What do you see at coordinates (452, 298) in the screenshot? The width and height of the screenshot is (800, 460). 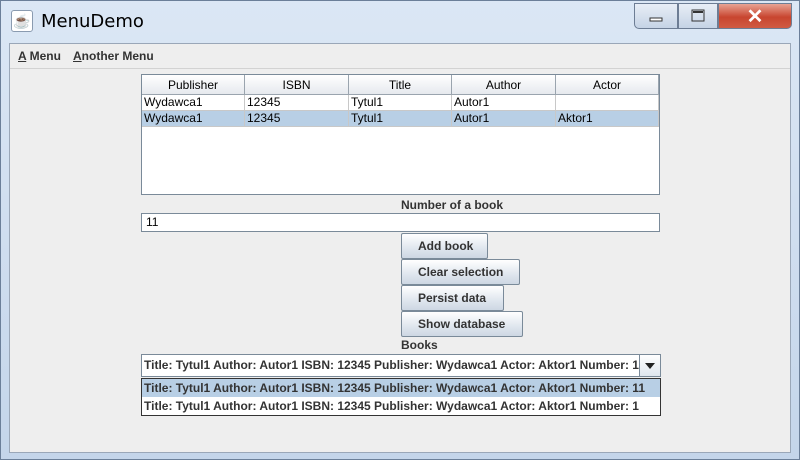 I see `persist-data-button: Persist data` at bounding box center [452, 298].